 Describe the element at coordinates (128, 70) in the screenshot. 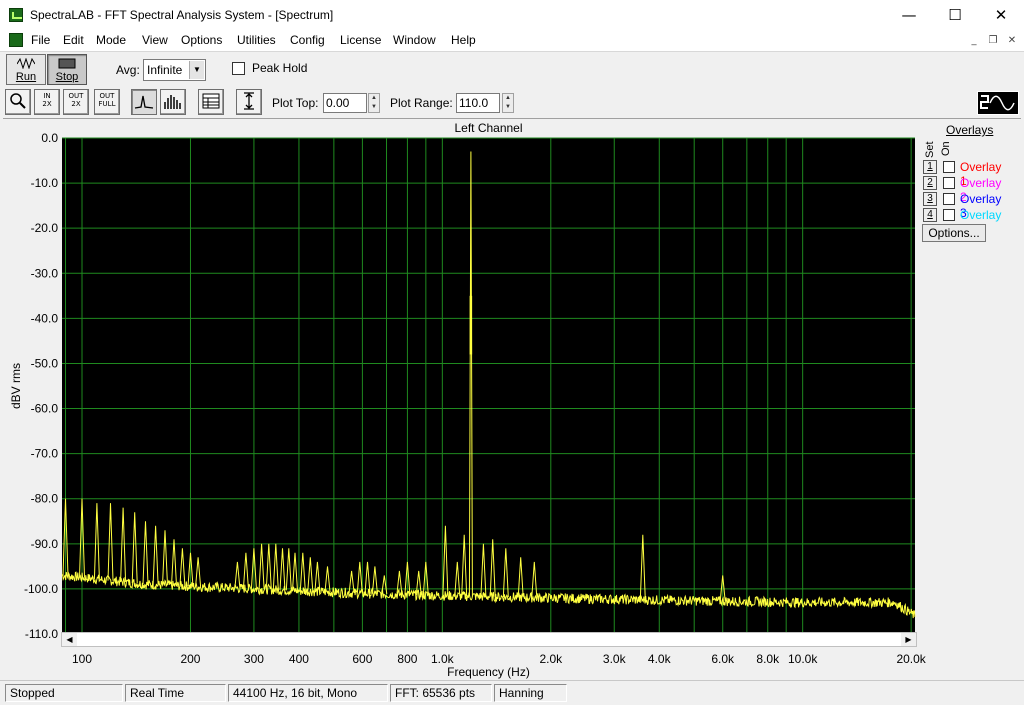

I see `avg-label: Avg:` at that location.